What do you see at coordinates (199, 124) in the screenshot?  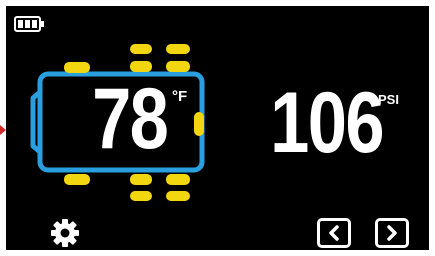 I see `tire-selected` at bounding box center [199, 124].